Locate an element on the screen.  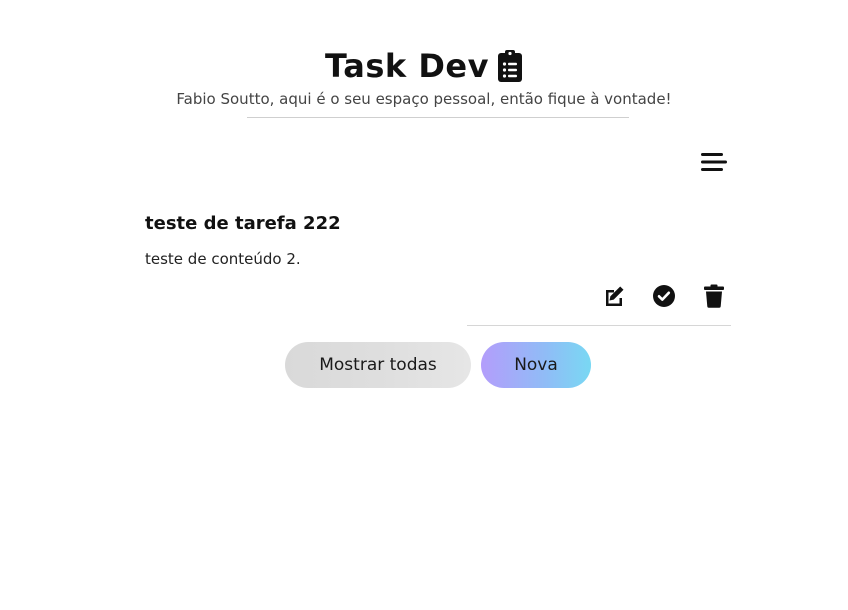
check-circle-icon is located at coordinates (664, 298).